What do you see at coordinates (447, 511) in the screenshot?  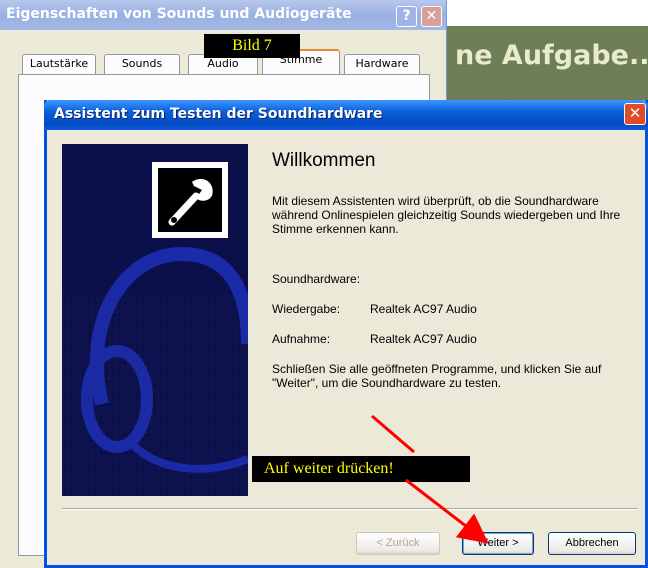 I see `arrow-line-lower` at bounding box center [447, 511].